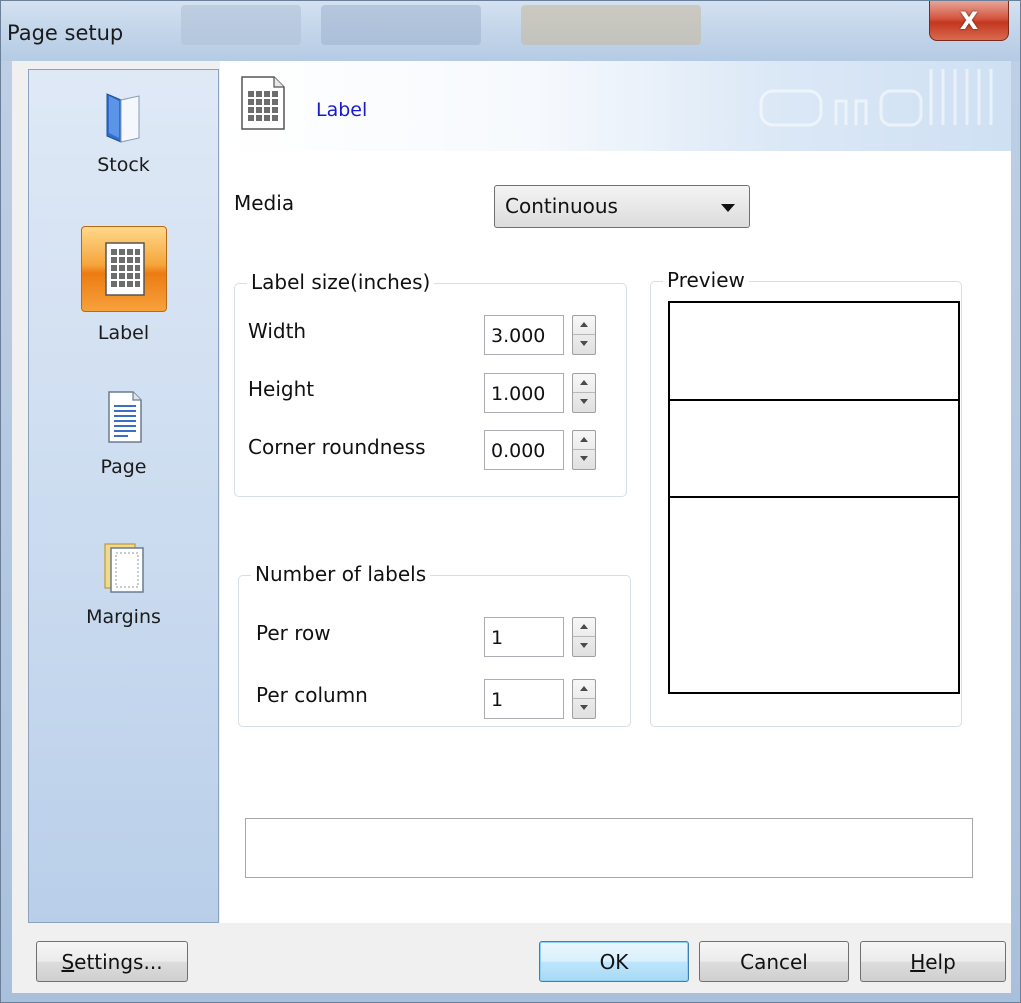  I want to click on per-column-spinner: 1, so click(545, 699).